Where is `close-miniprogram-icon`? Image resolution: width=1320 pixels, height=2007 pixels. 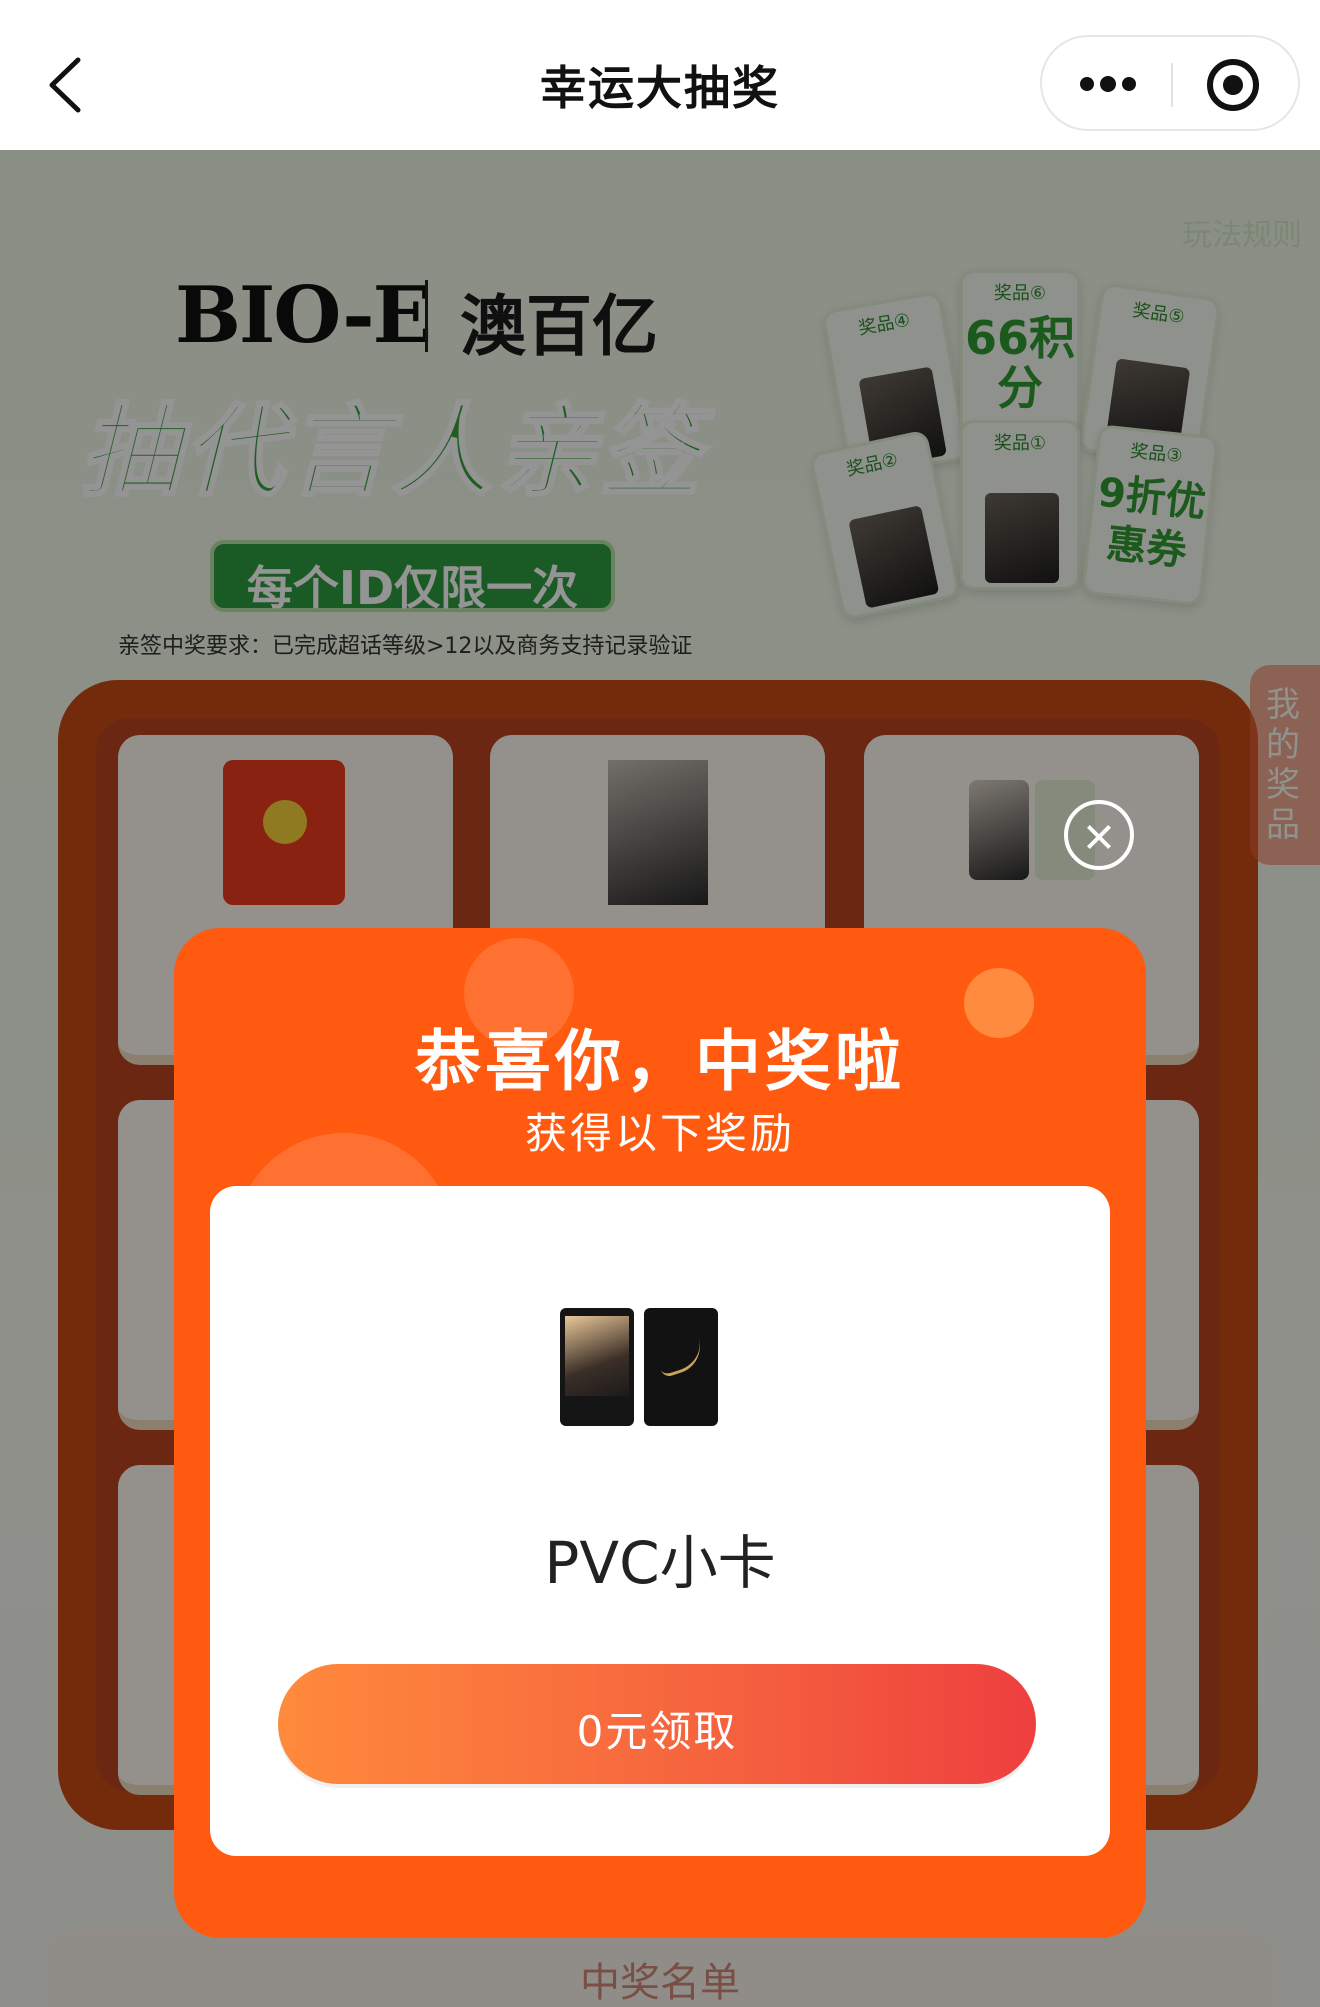
close-miniprogram-icon is located at coordinates (1233, 85).